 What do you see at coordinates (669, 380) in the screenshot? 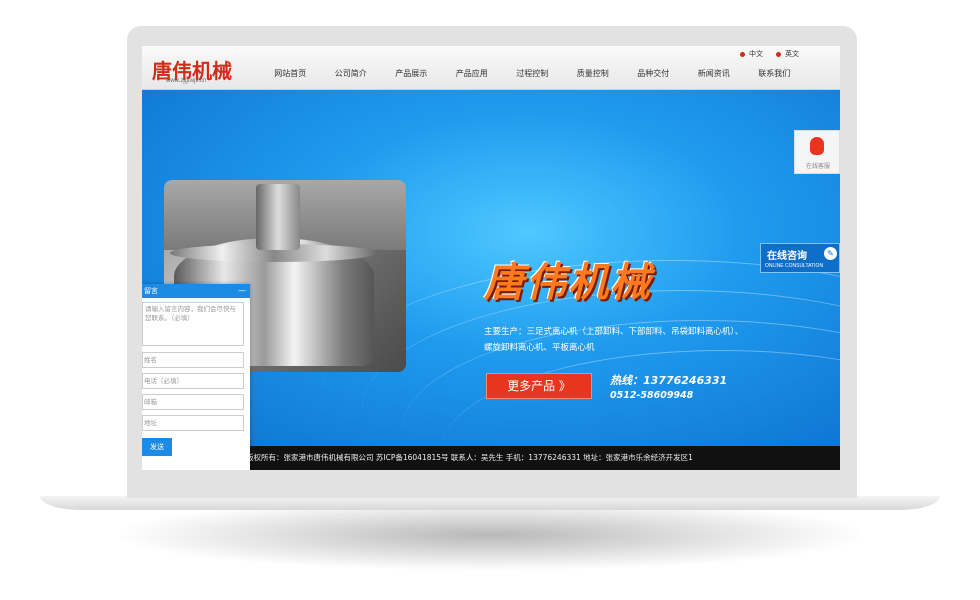
I see `banner-hotline: 热线：13776246331` at bounding box center [669, 380].